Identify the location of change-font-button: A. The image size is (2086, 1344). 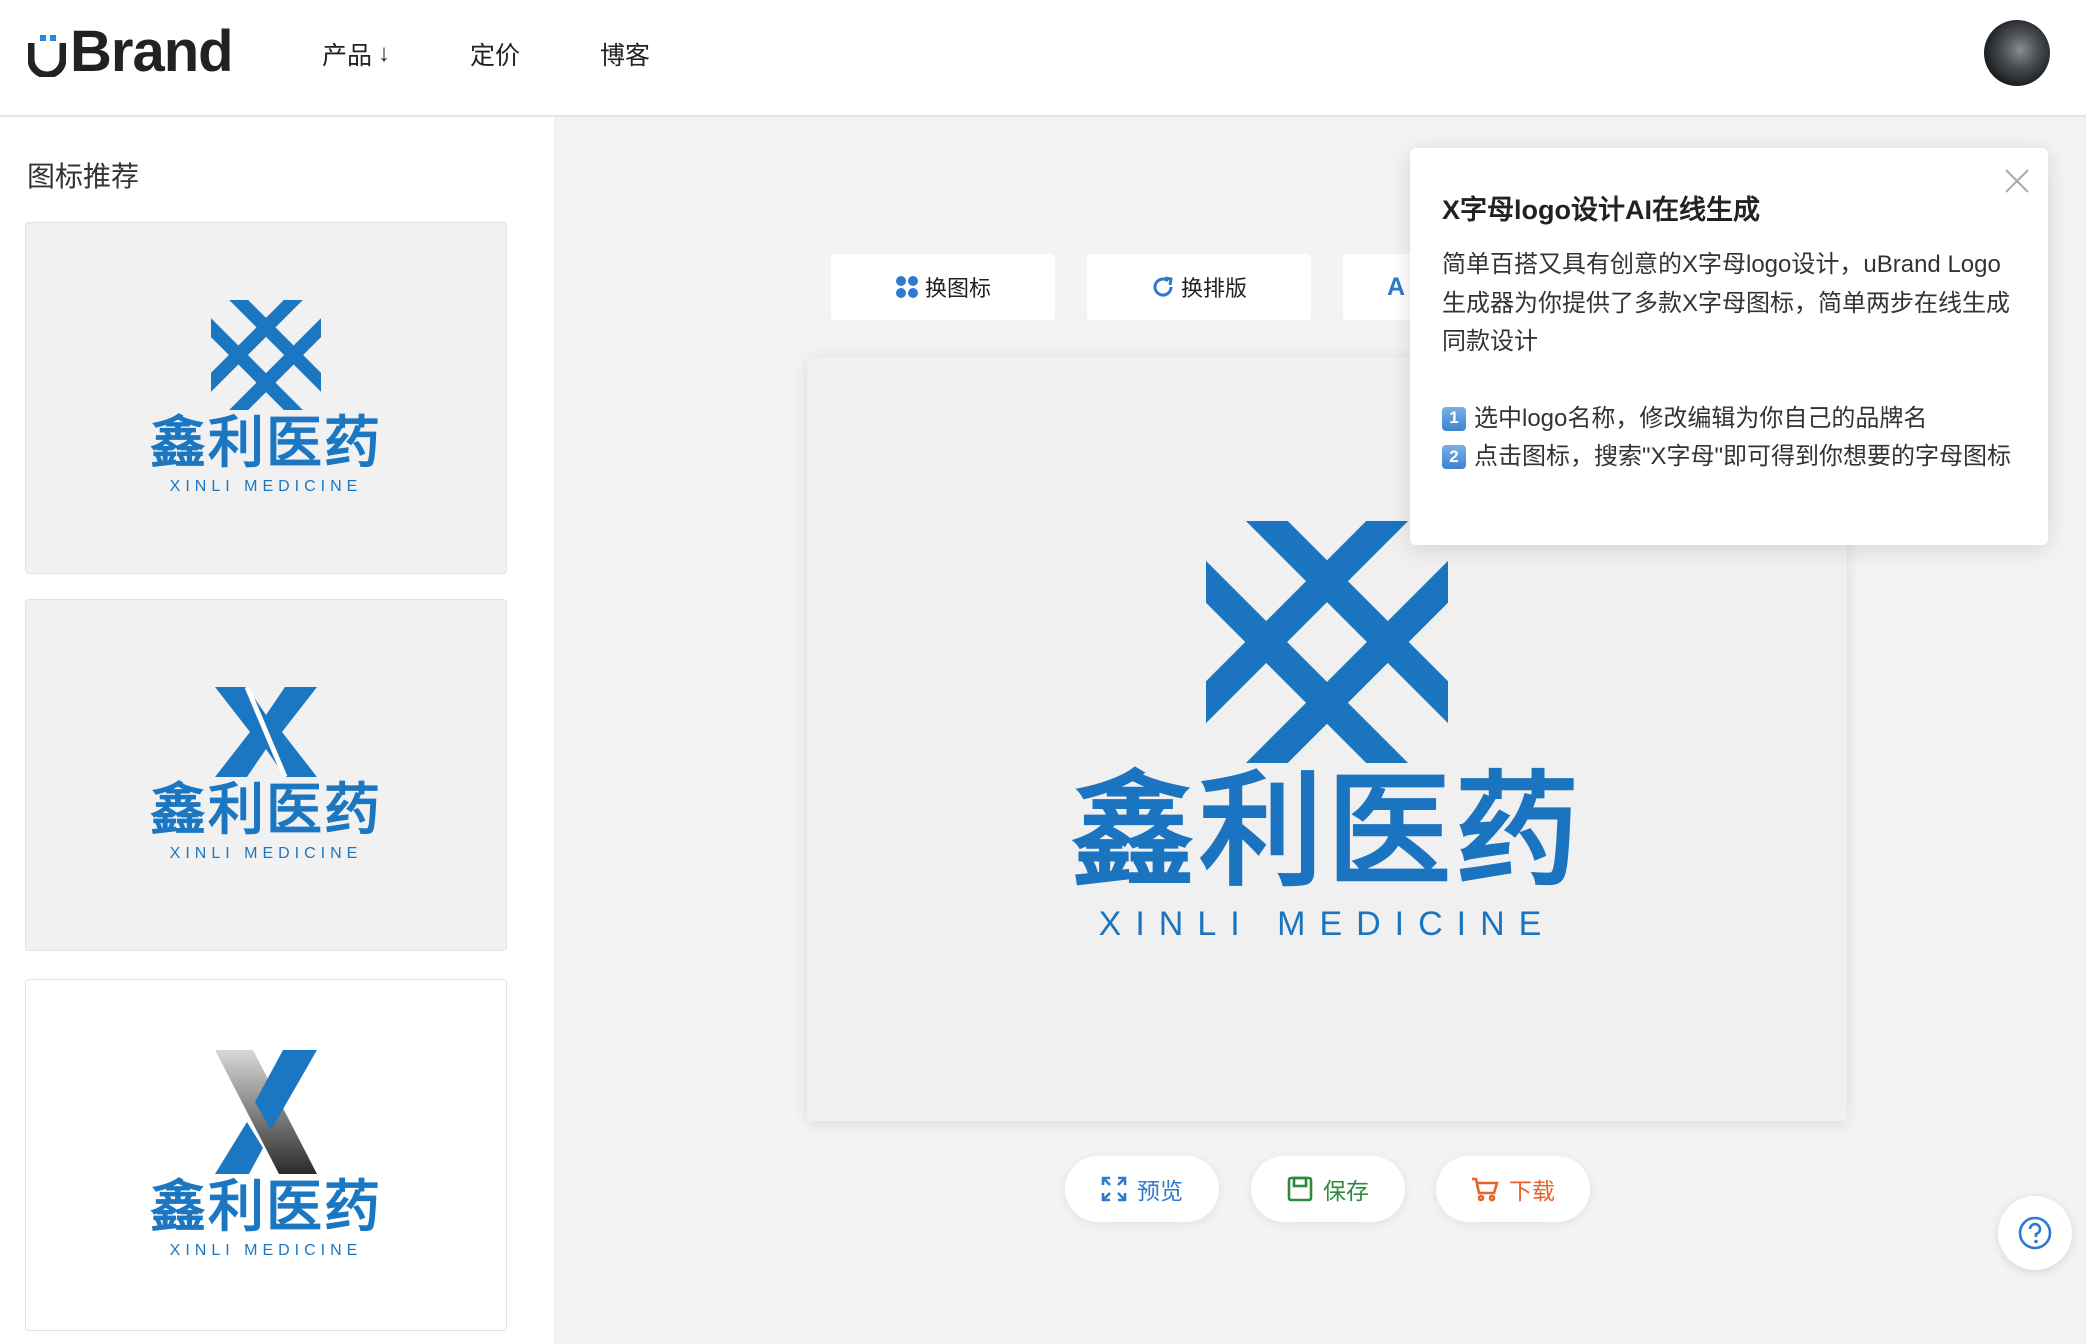
(1378, 287).